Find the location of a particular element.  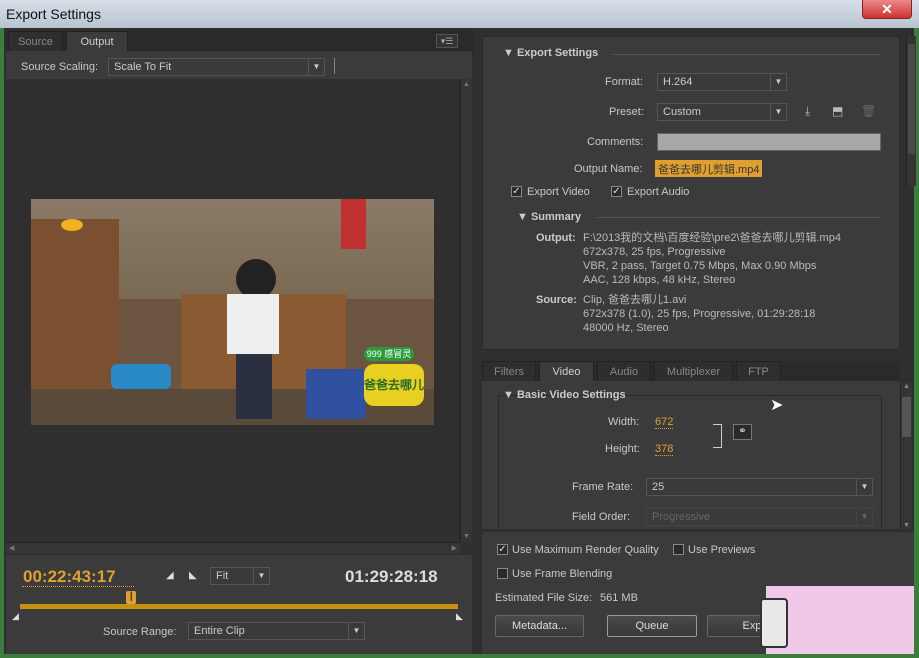

tab-multiplexer: Multiplexer is located at coordinates (693, 371).